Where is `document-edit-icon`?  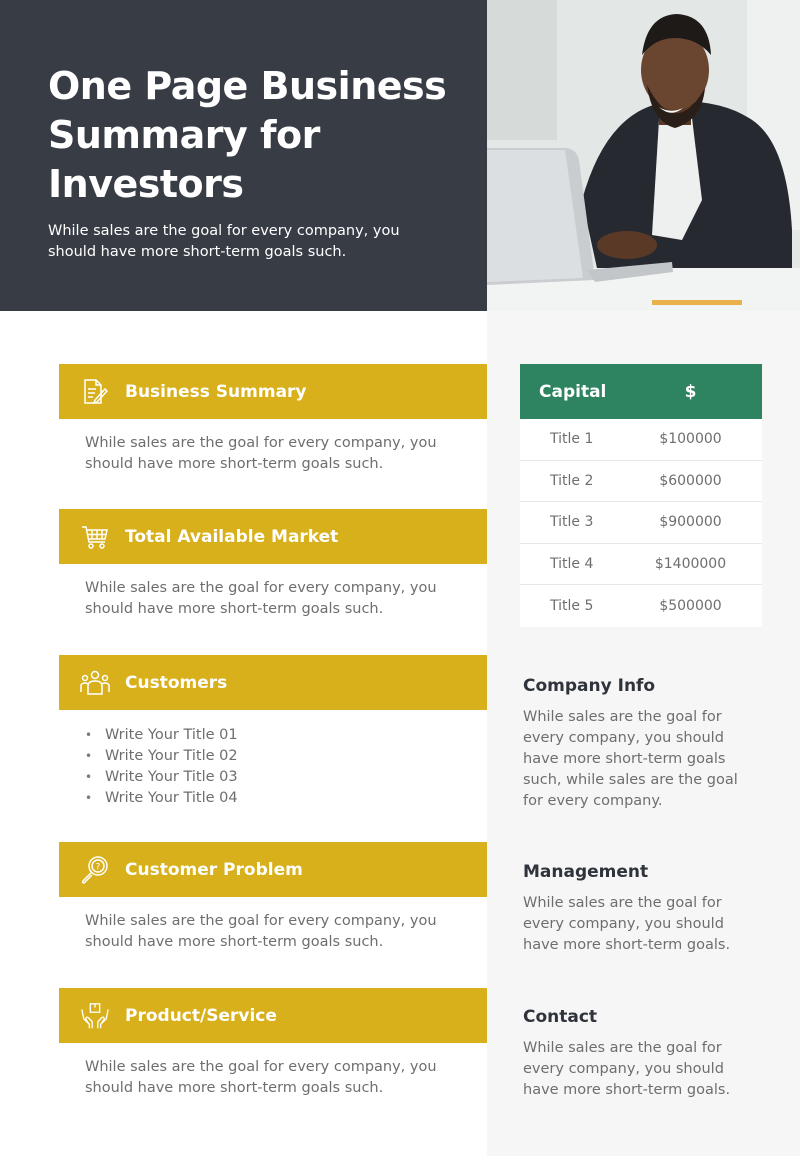 document-edit-icon is located at coordinates (95, 392).